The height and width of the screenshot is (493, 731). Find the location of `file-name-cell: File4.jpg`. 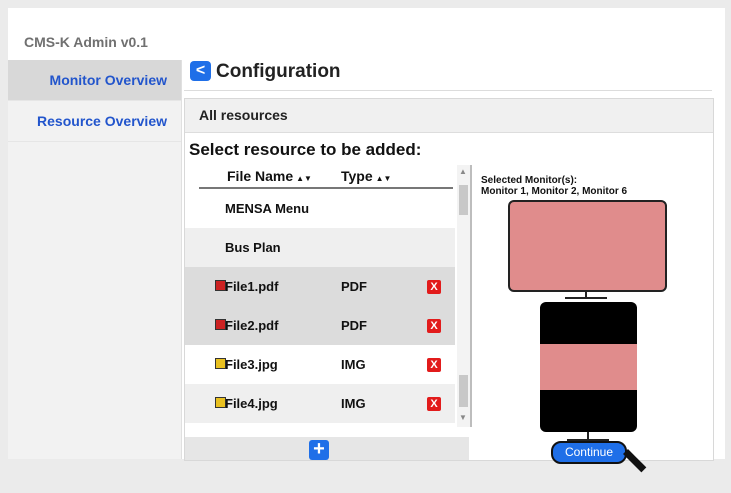

file-name-cell: File4.jpg is located at coordinates (251, 403).